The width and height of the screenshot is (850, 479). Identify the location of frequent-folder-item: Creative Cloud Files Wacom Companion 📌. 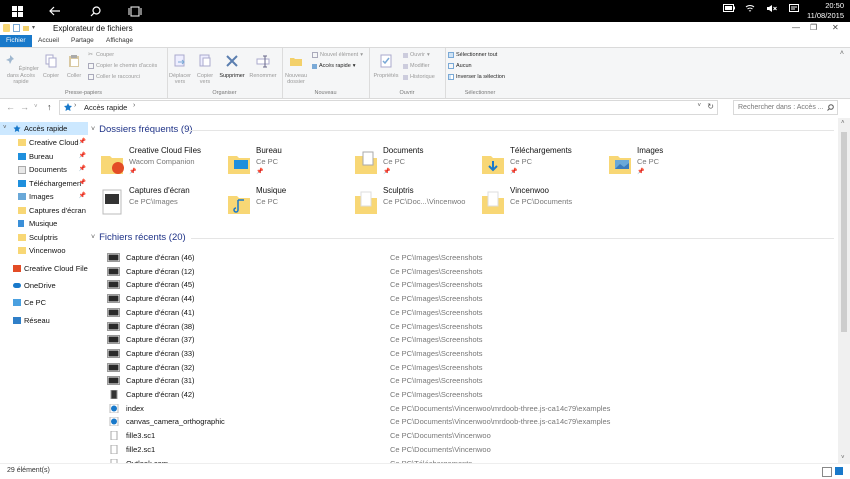
(151, 165).